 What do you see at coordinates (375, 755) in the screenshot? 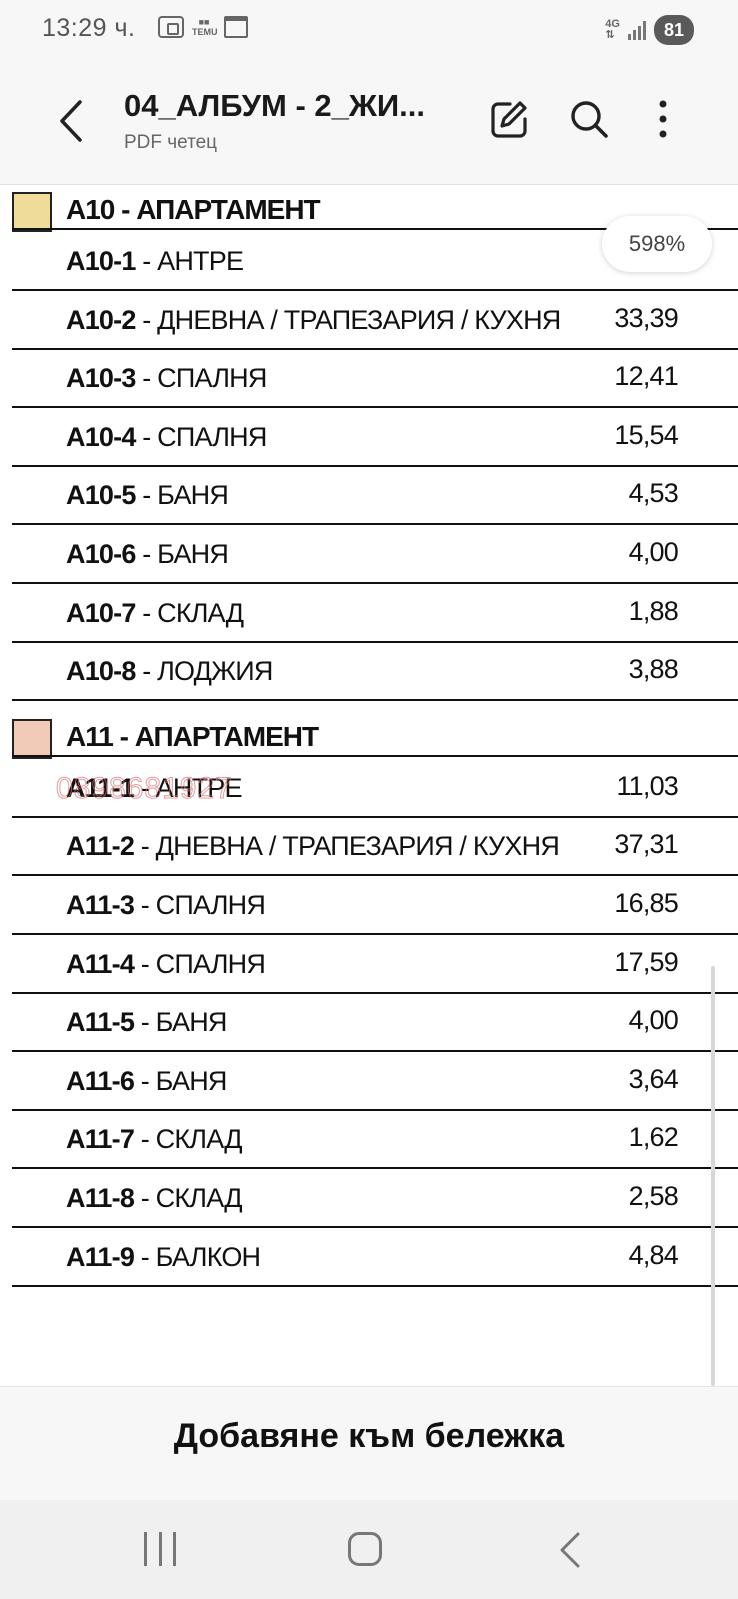
I see `header-rule` at bounding box center [375, 755].